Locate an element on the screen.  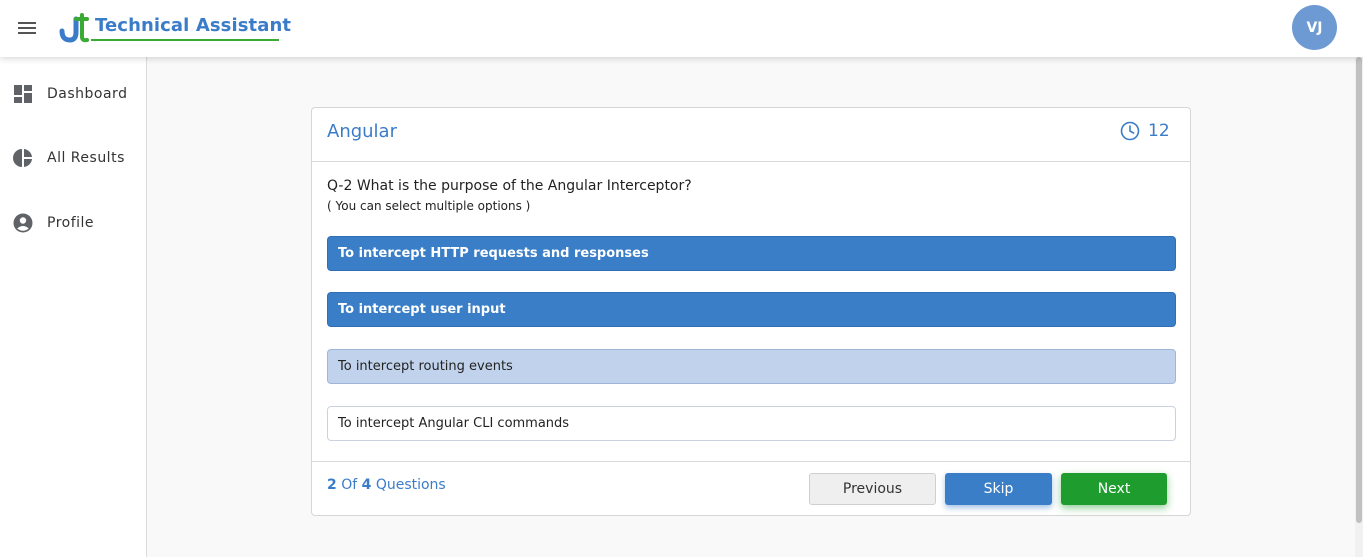
sidebar: Dashboard All Results Profile is located at coordinates (73, 307).